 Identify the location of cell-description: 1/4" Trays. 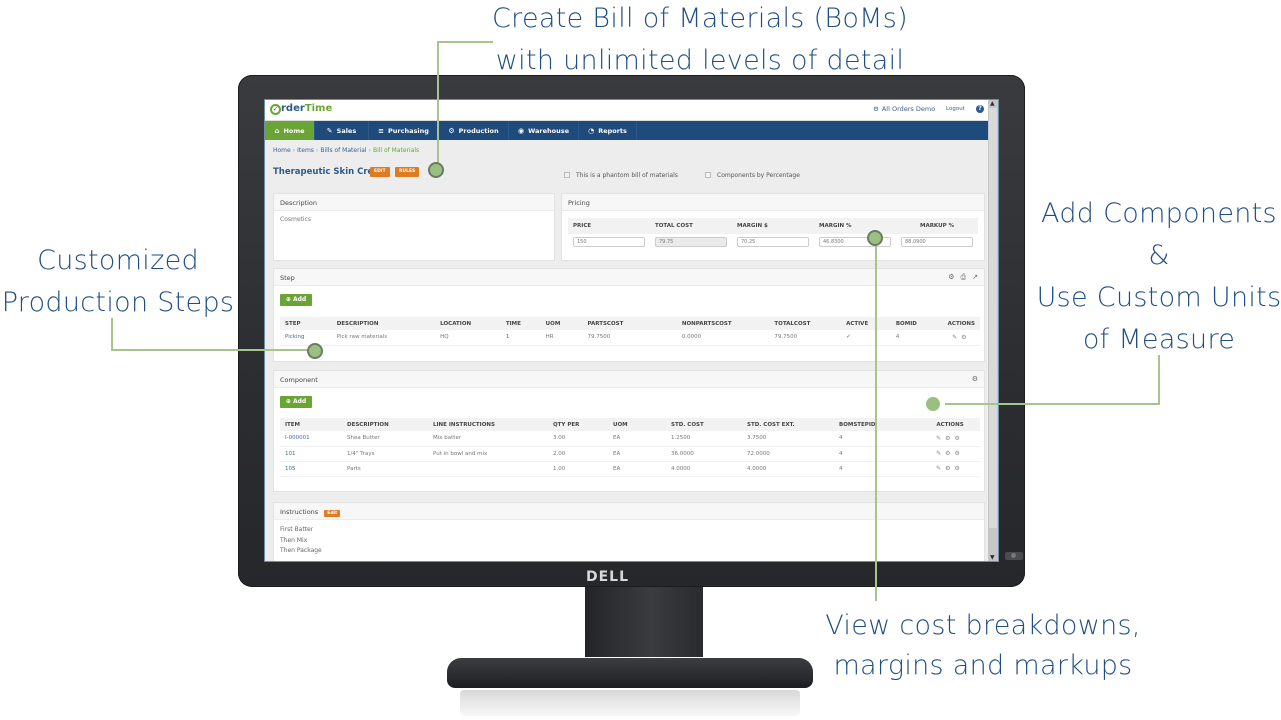
(385, 454).